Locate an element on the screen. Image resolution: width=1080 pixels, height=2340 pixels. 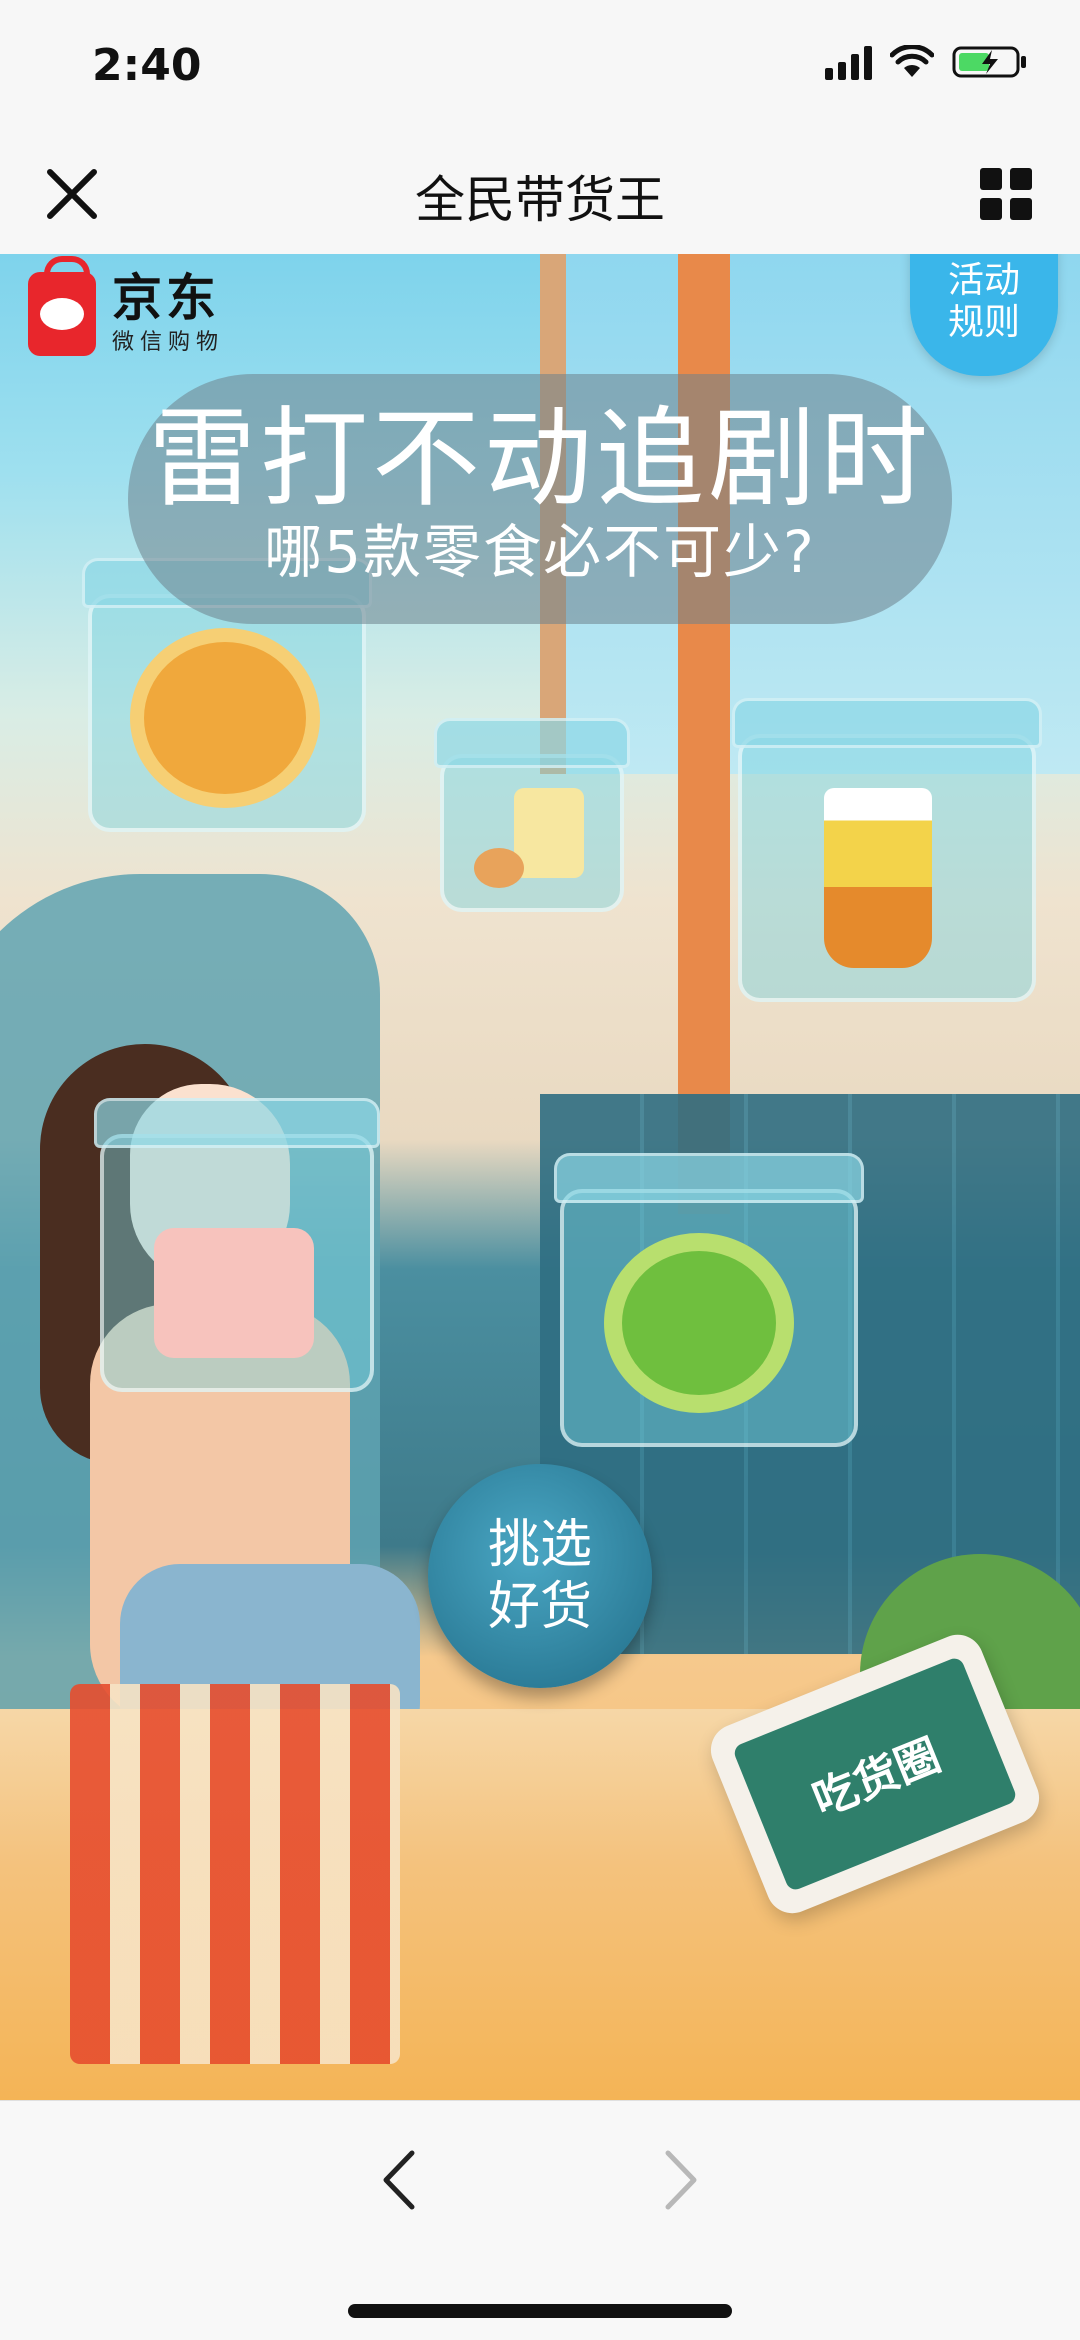
jd-logo: 京东 微信购物 is located at coordinates (126, 306).